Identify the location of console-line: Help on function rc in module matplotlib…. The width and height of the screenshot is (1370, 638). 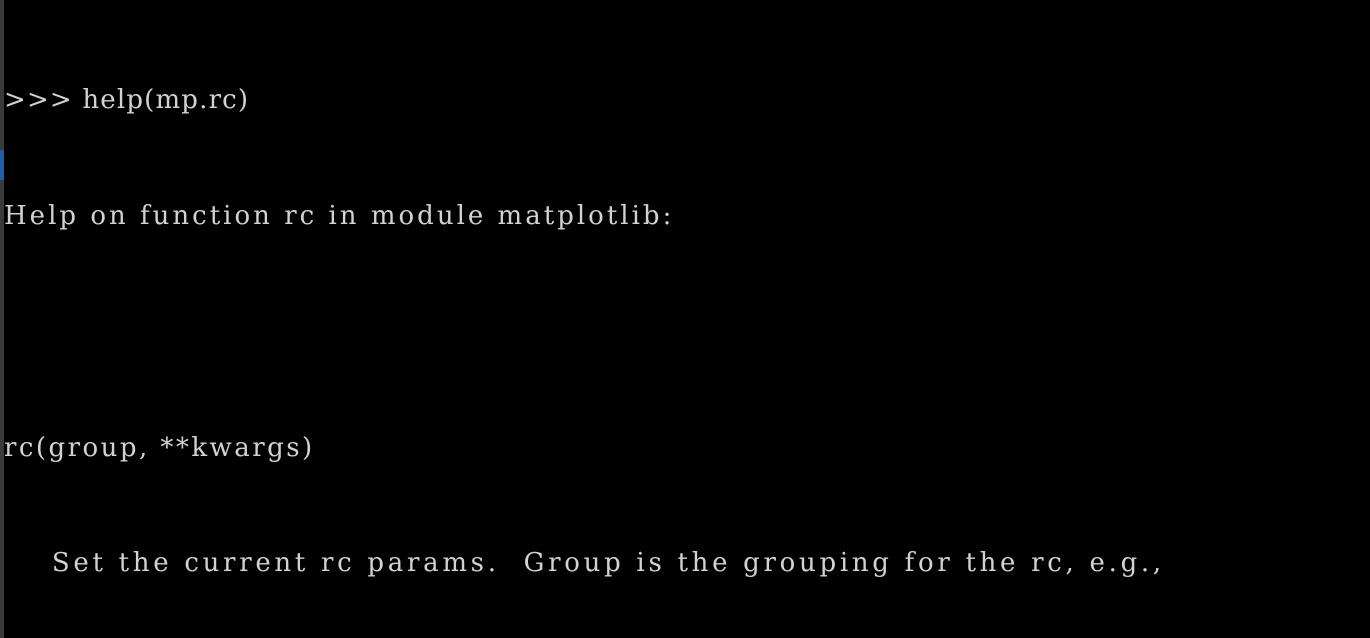
(339, 215).